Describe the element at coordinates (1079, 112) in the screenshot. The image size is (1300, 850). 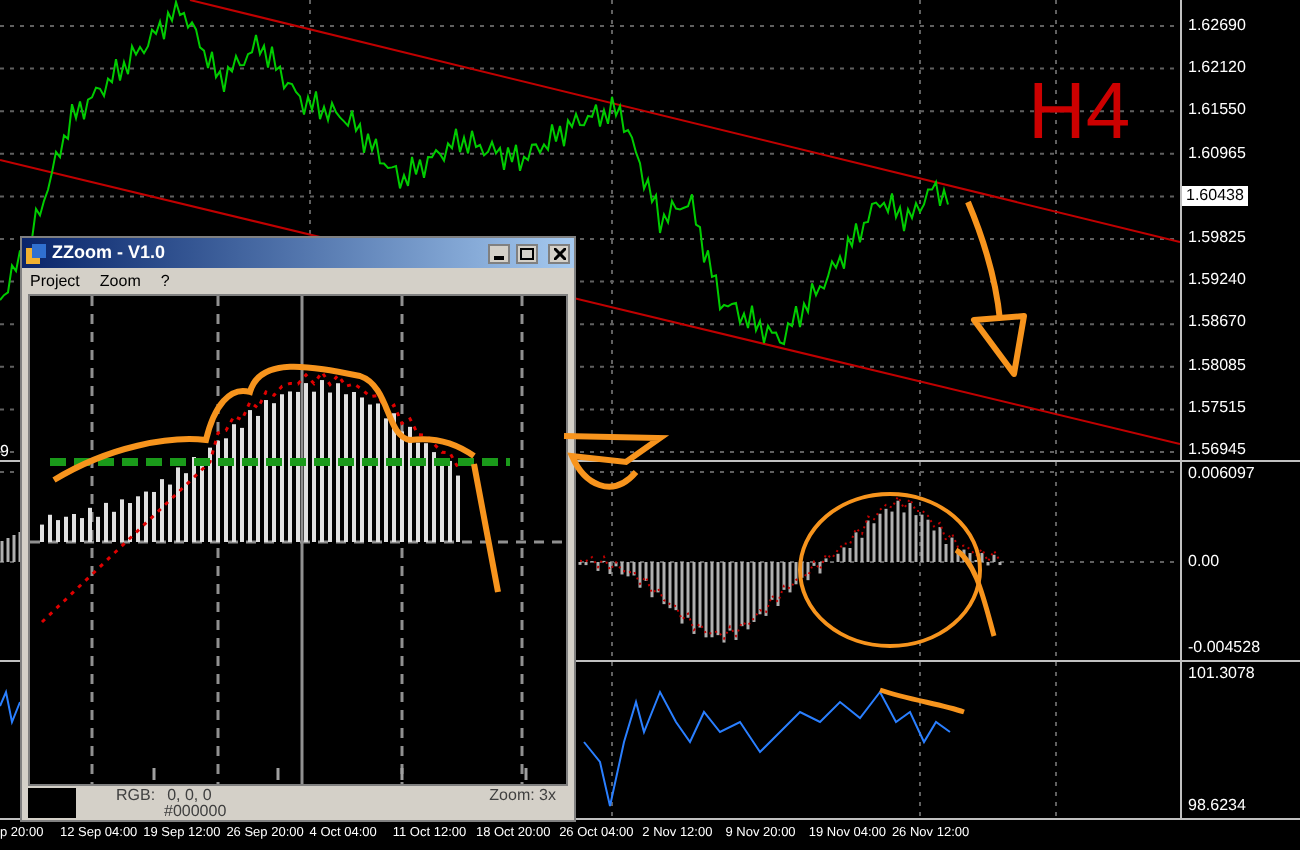
I see `timeframe-label: H4` at that location.